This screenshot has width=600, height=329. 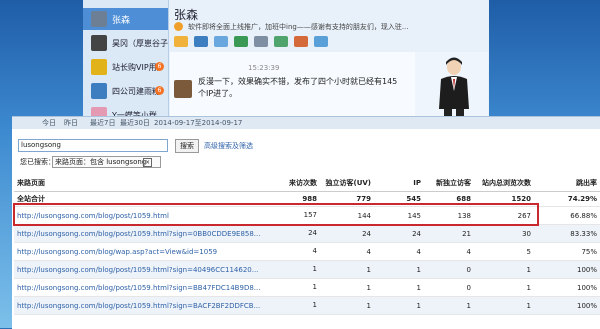 I want to click on voice-call-icon, so click(x=181, y=41).